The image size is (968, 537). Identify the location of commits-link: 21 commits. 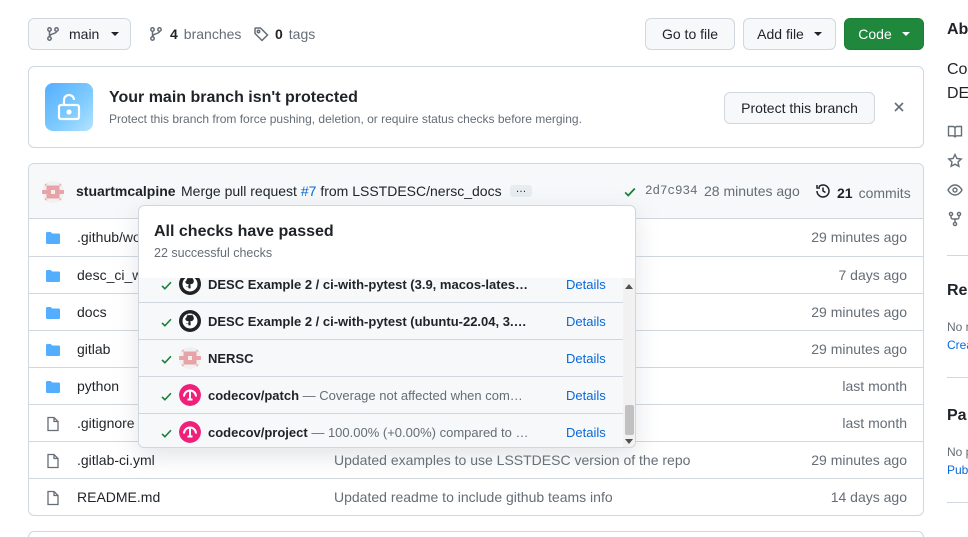
(863, 192).